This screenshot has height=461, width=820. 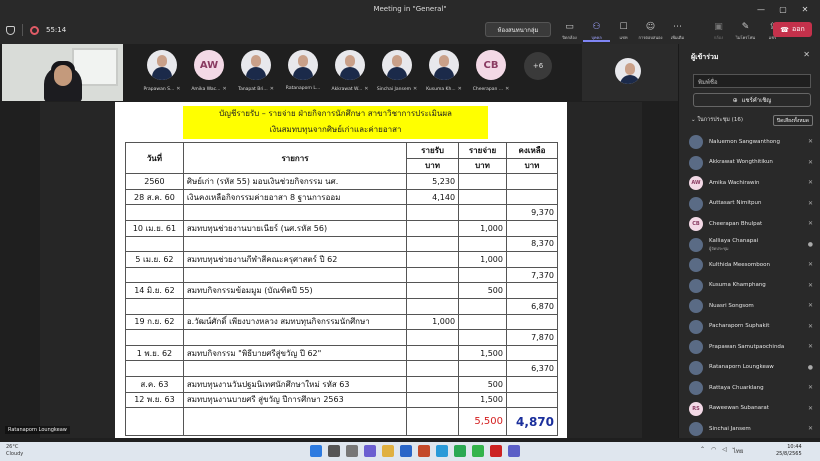 I want to click on close-icon: ✕, so click(x=806, y=54).